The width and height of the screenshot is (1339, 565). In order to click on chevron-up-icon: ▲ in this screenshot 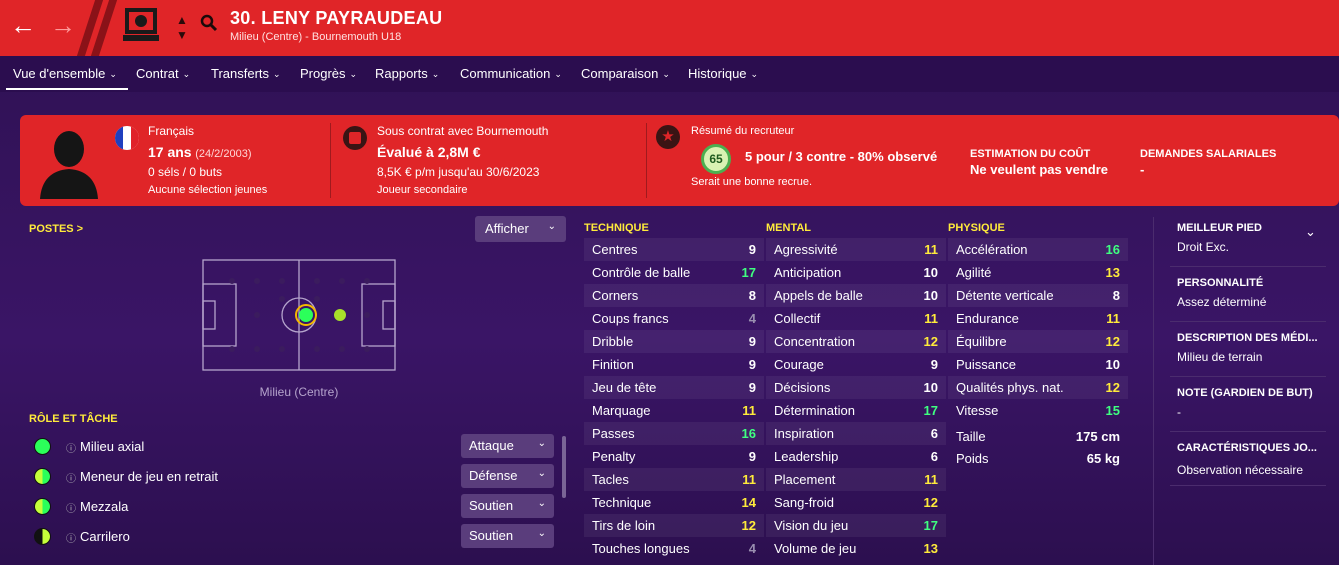, I will do `click(182, 20)`.